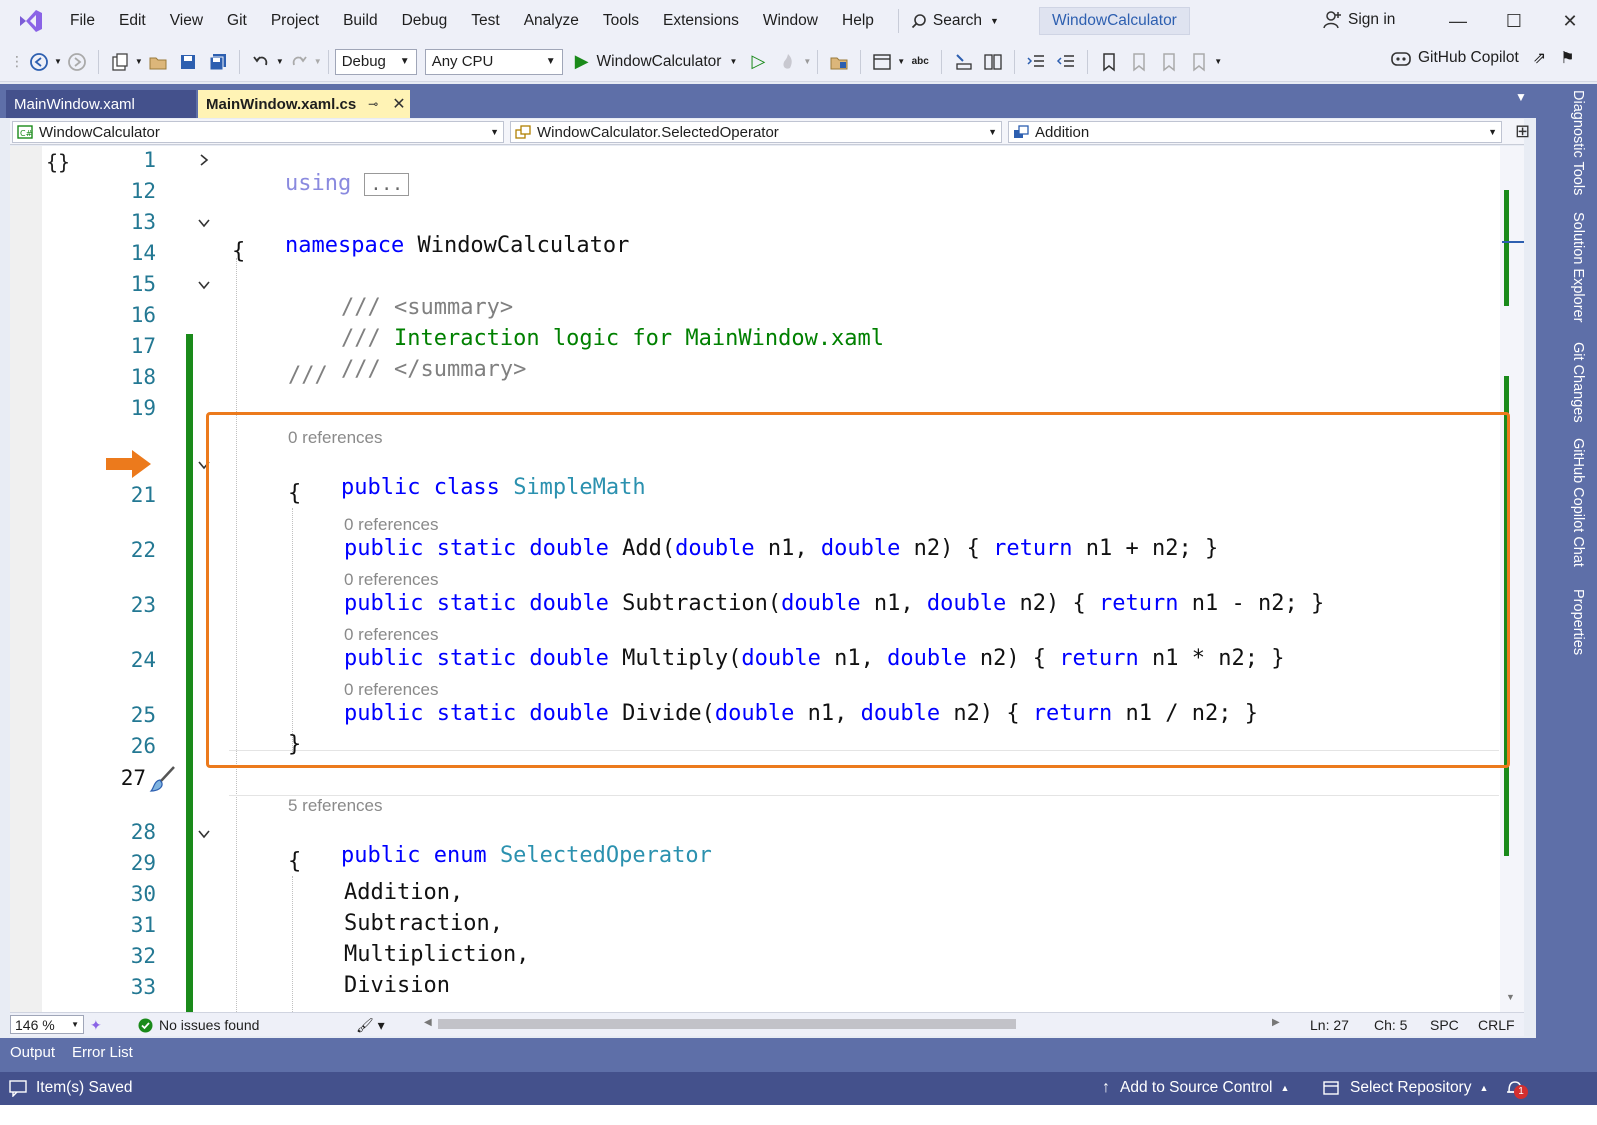 This screenshot has height=1125, width=1597. Describe the element at coordinates (551, 21) in the screenshot. I see `menu-analyze: Analyze` at that location.